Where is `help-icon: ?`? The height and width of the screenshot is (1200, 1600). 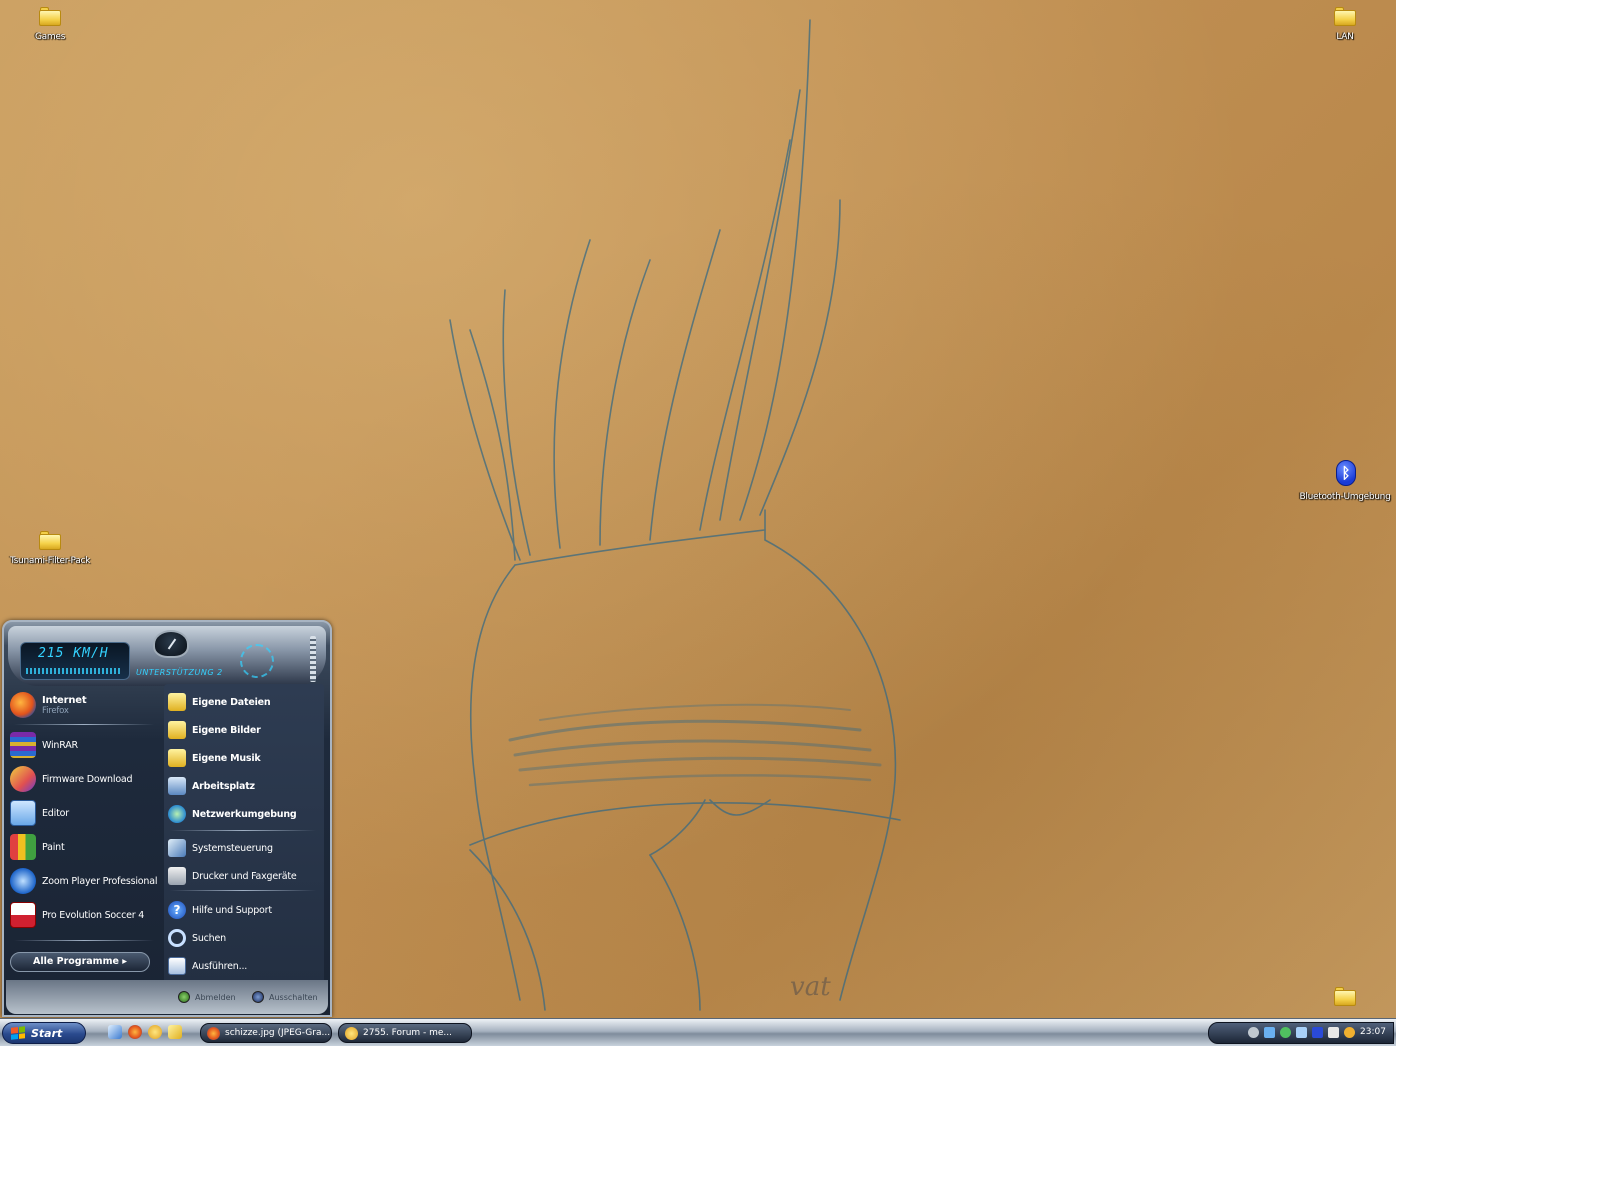
help-icon: ? is located at coordinates (177, 910).